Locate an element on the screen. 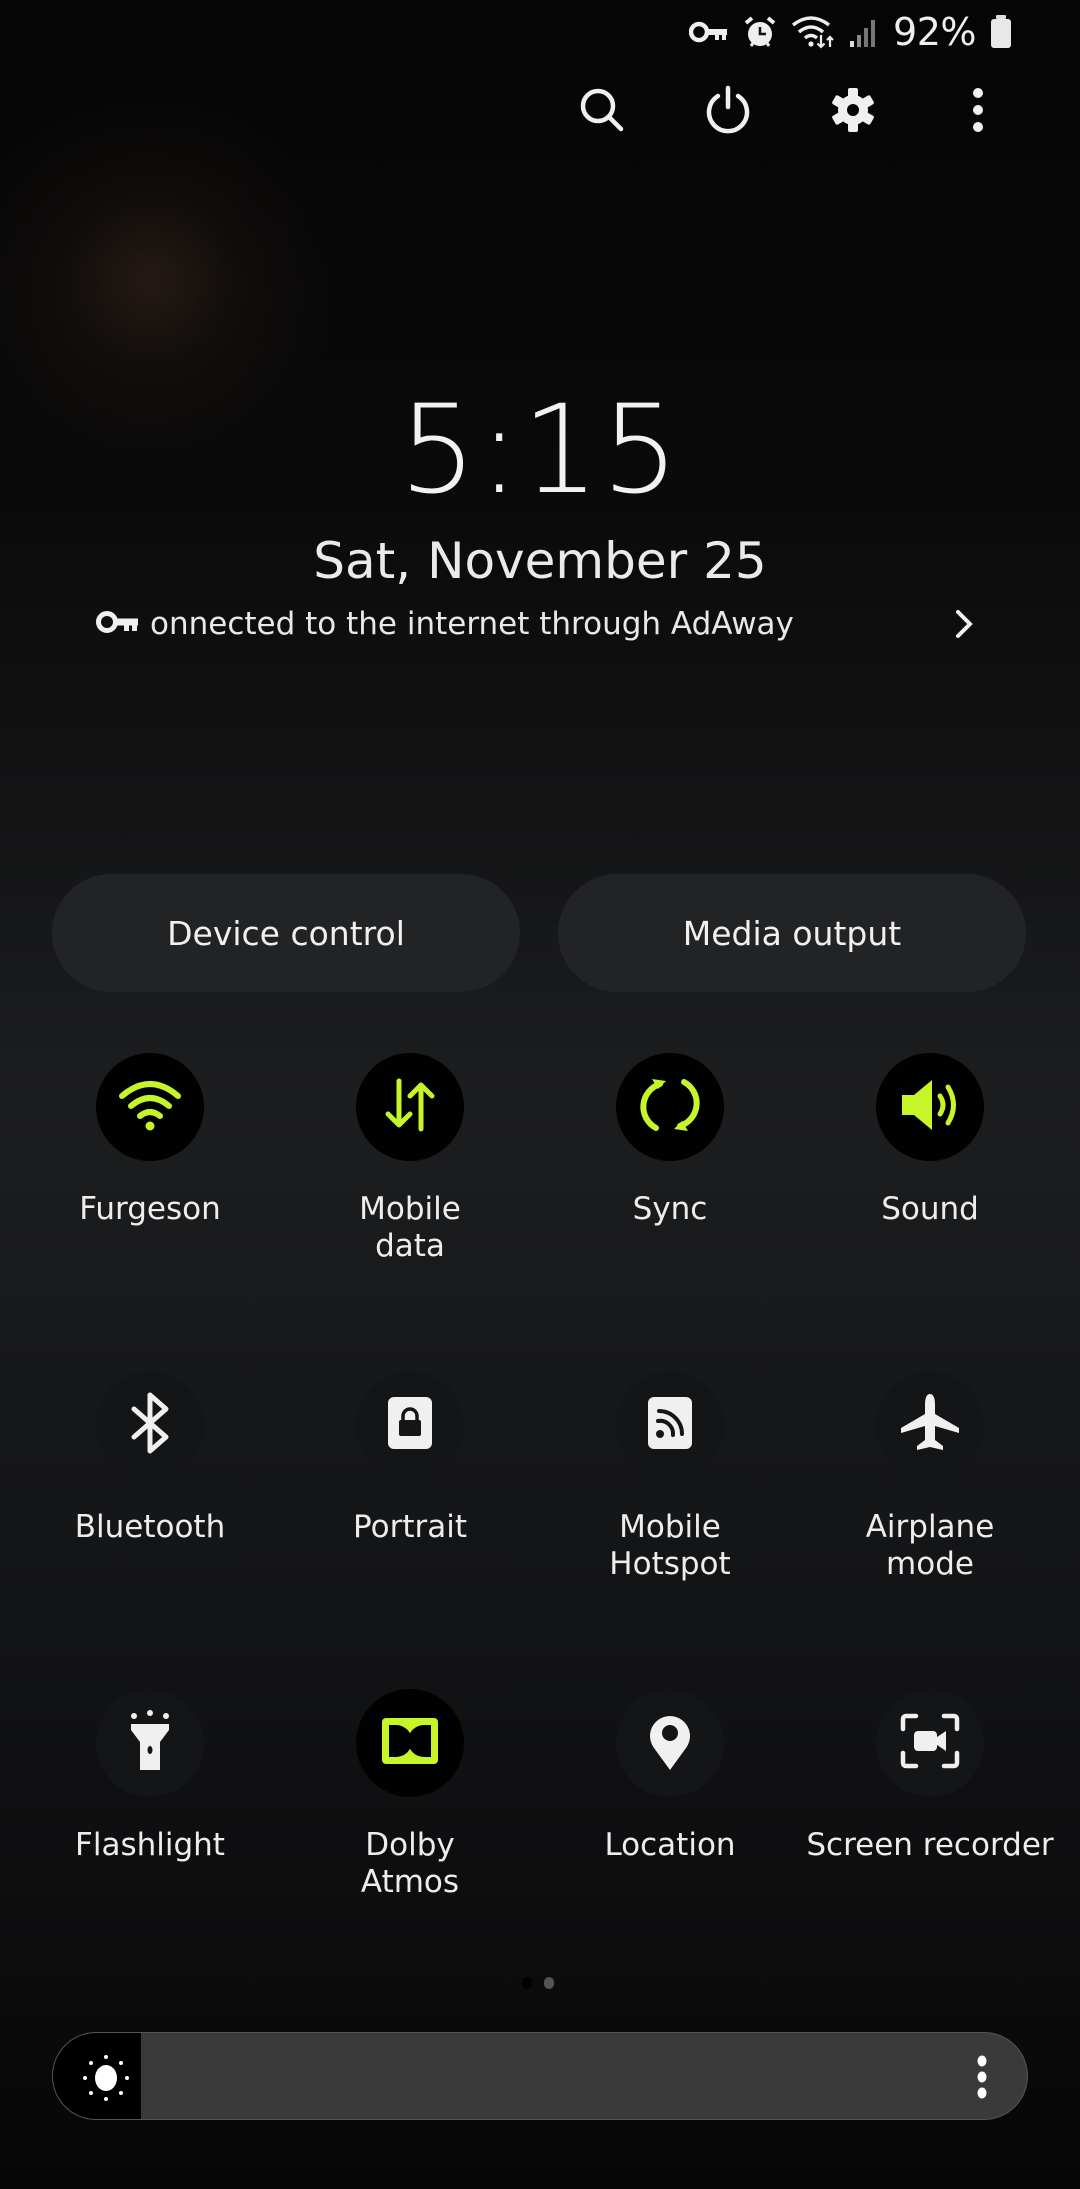  power-button is located at coordinates (728, 112).